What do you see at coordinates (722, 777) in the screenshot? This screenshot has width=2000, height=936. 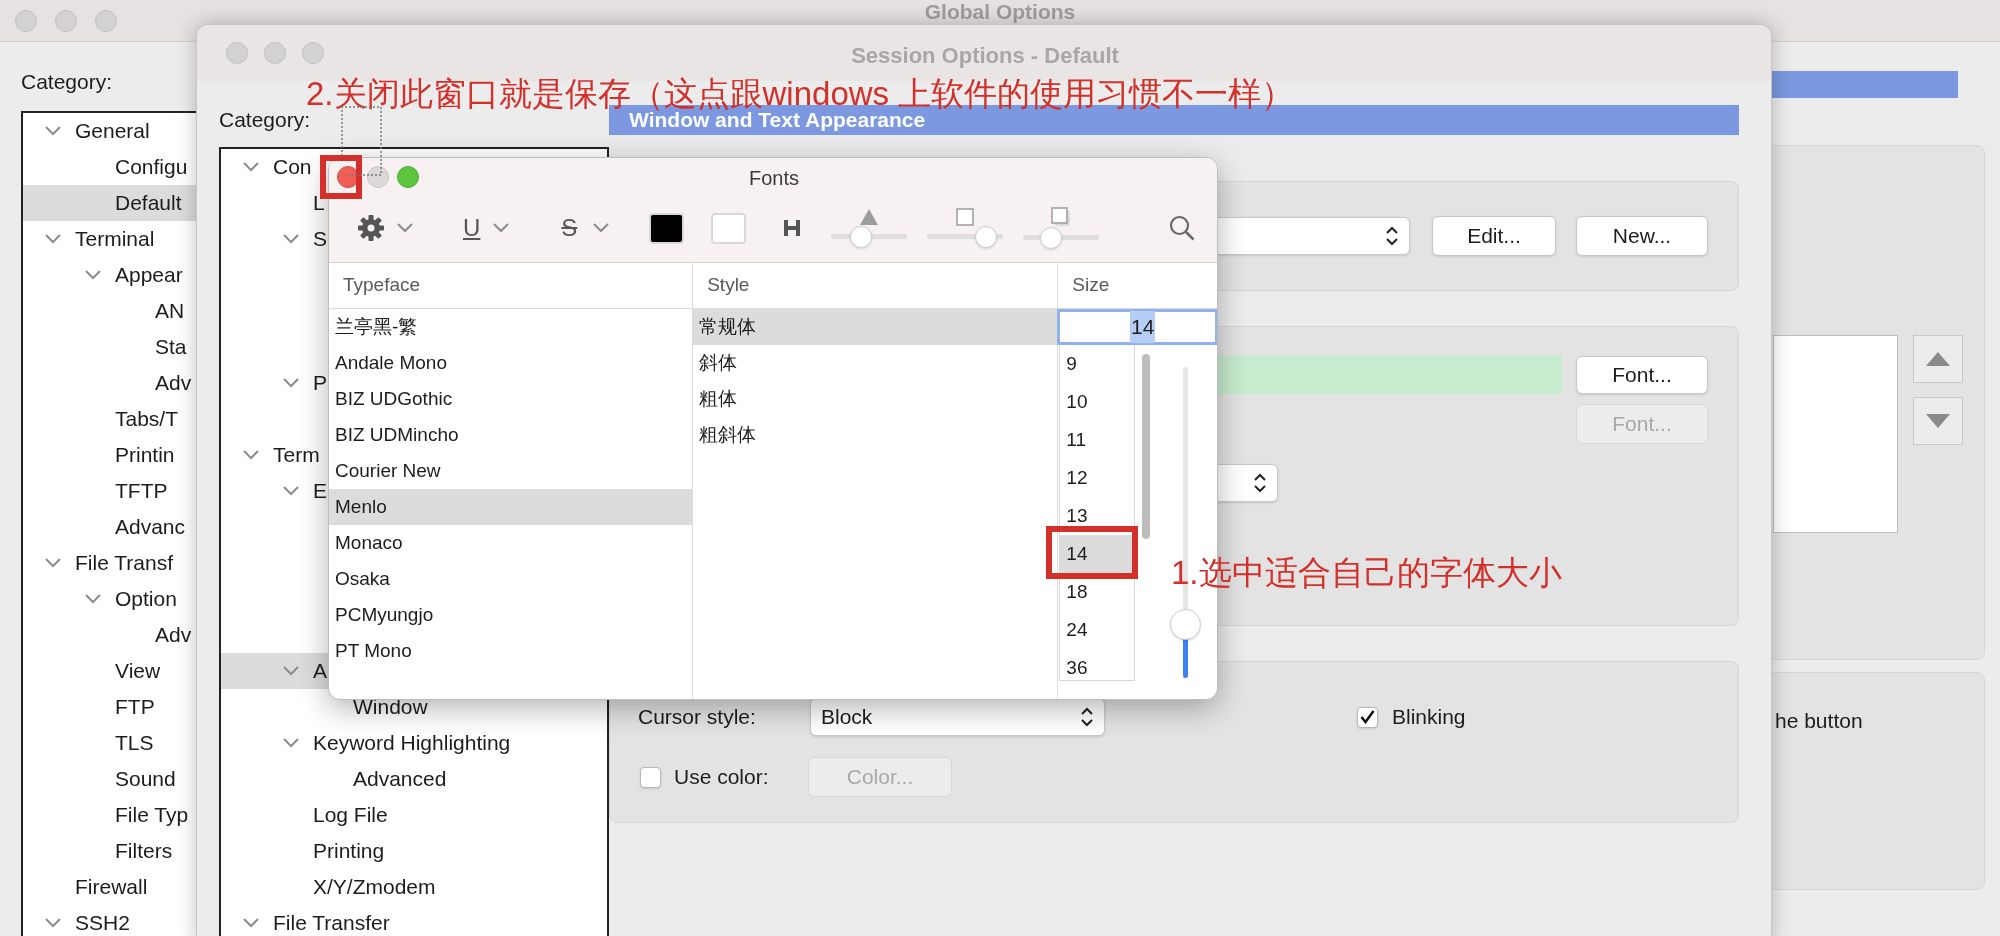 I see `checkbox-label: Use color:` at bounding box center [722, 777].